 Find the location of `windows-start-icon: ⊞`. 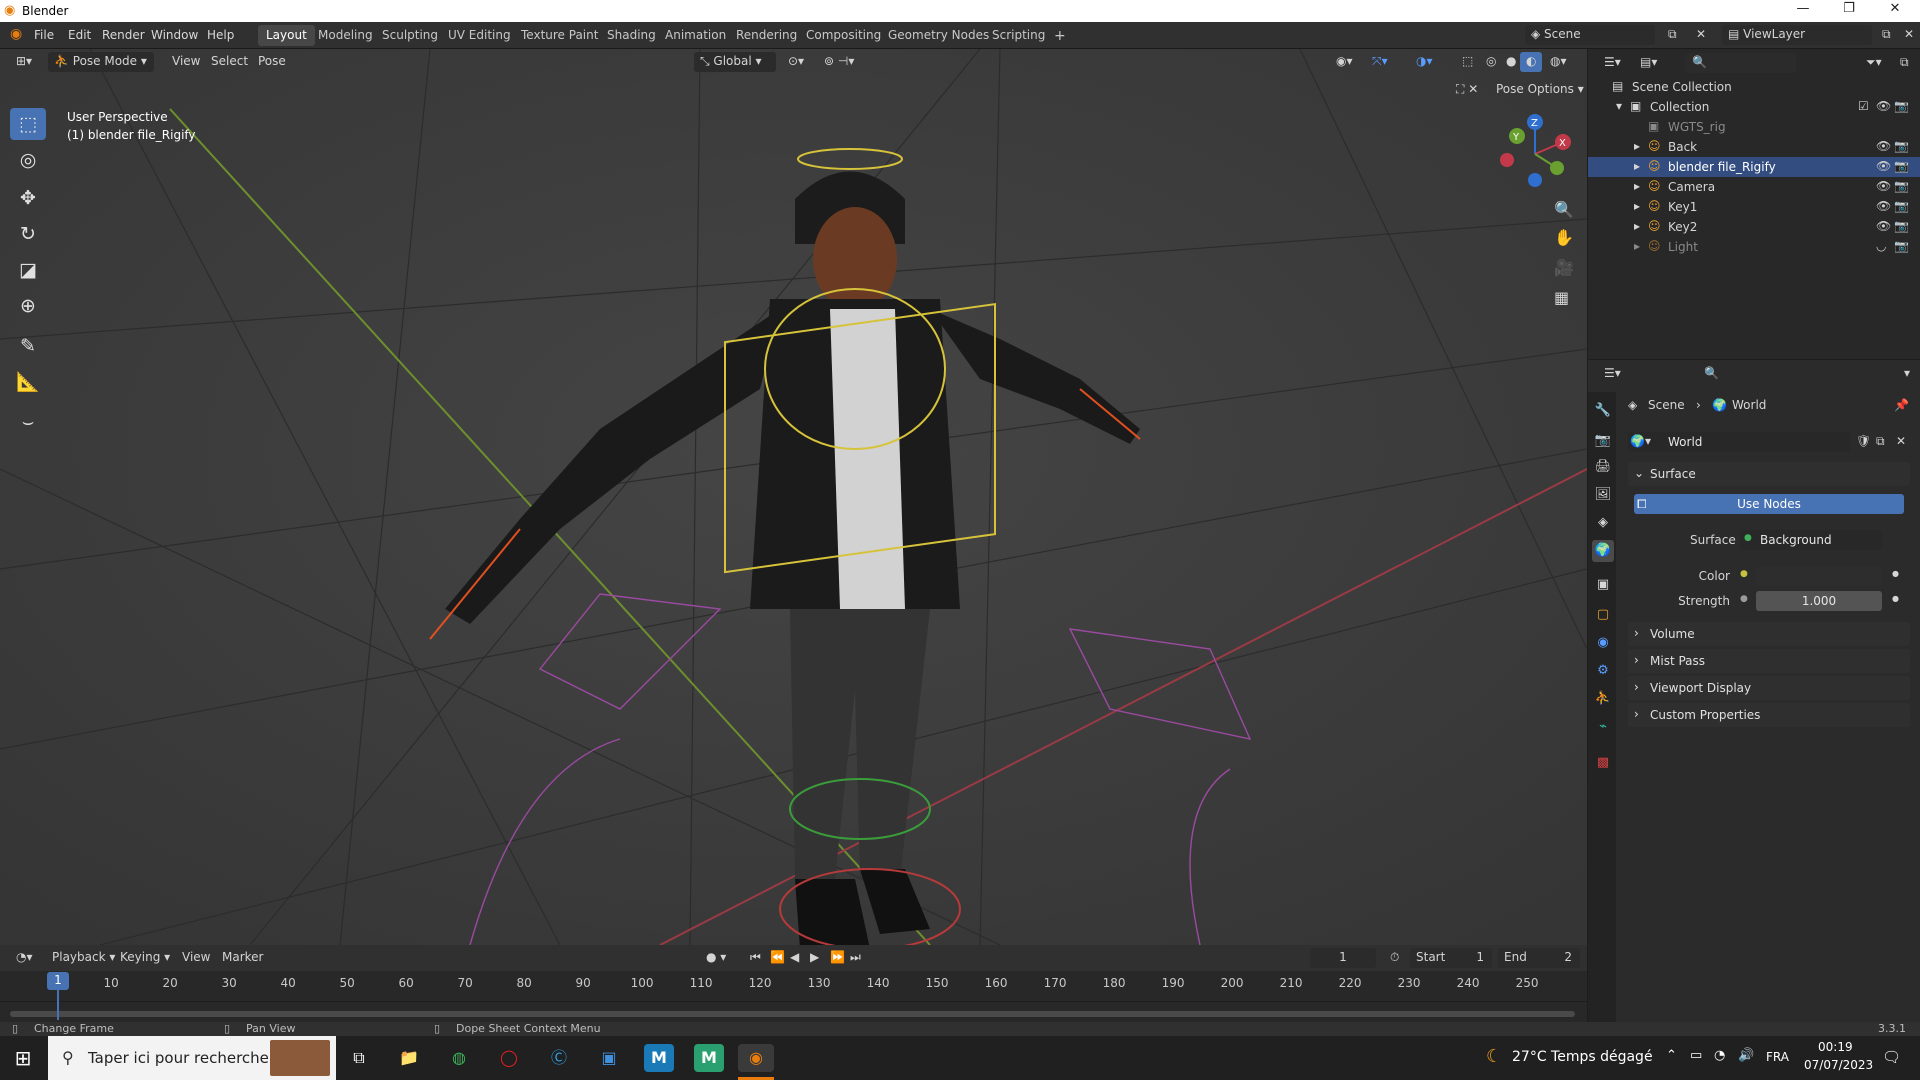

windows-start-icon: ⊞ is located at coordinates (23, 1058).